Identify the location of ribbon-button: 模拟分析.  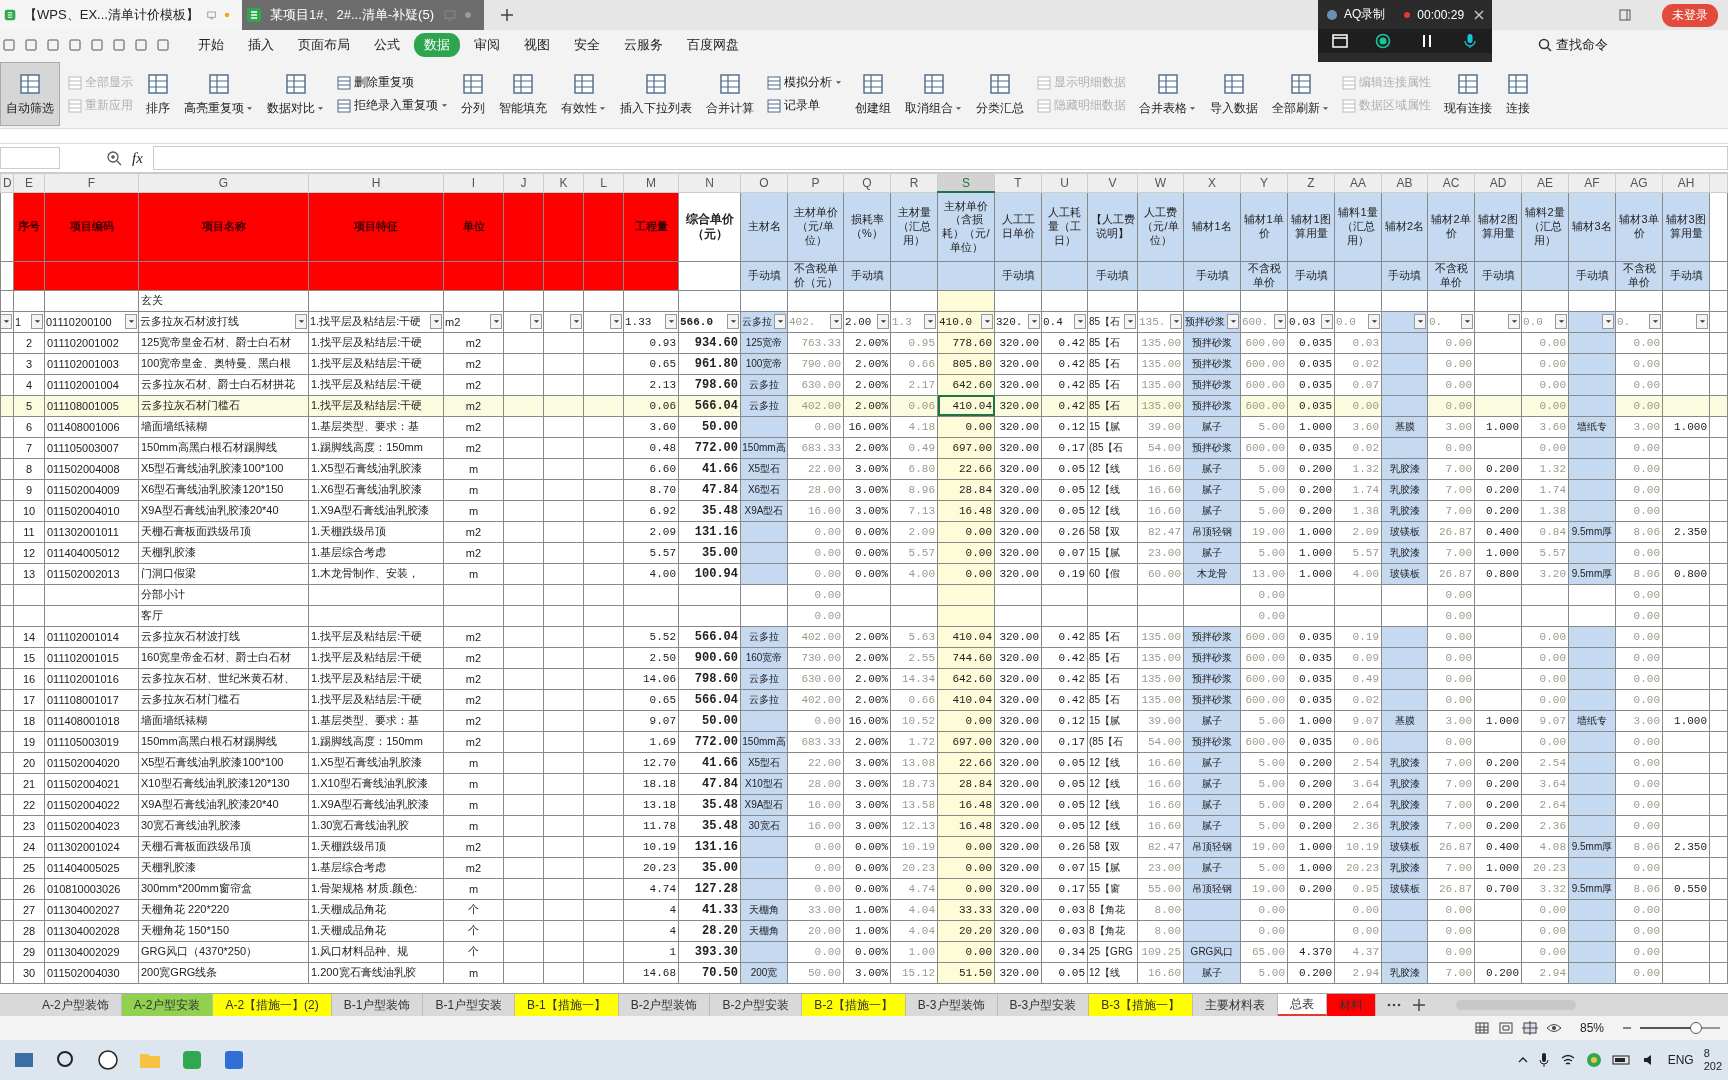
(804, 82).